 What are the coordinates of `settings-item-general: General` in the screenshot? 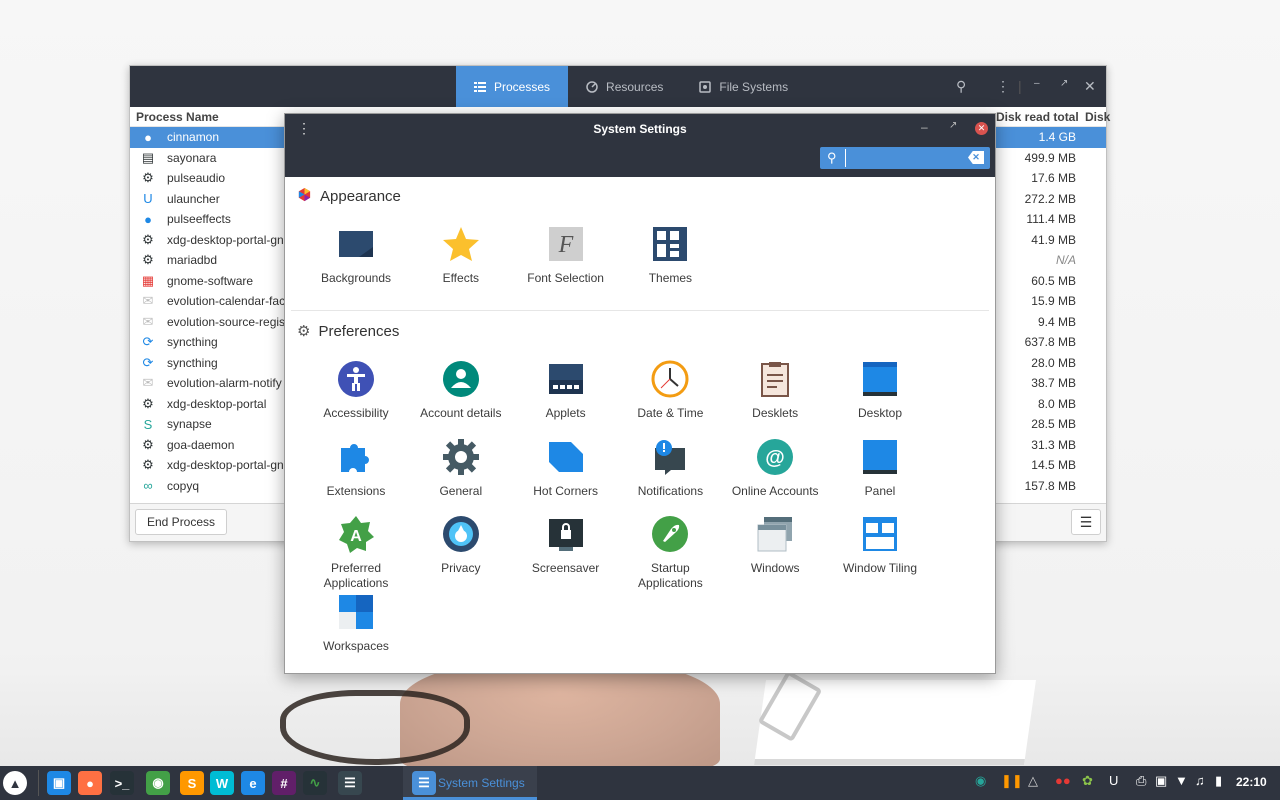 It's located at (461, 468).